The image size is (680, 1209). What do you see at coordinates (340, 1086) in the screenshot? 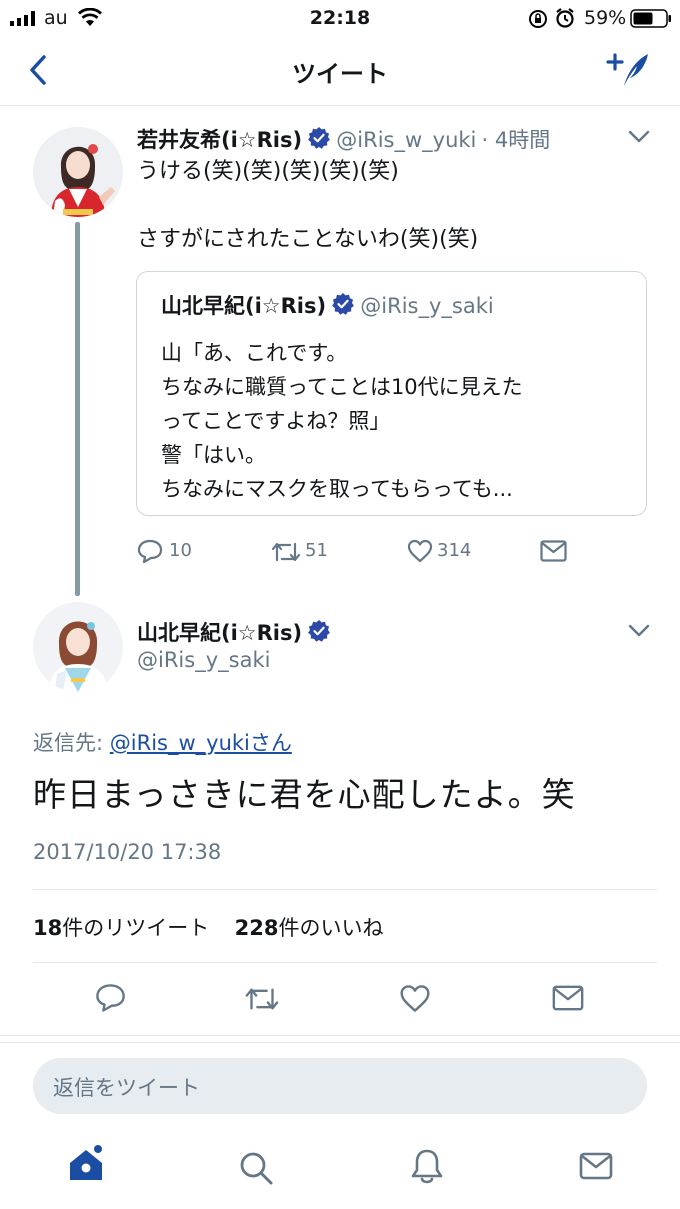
I see `reply-input: 返信をツイート` at bounding box center [340, 1086].